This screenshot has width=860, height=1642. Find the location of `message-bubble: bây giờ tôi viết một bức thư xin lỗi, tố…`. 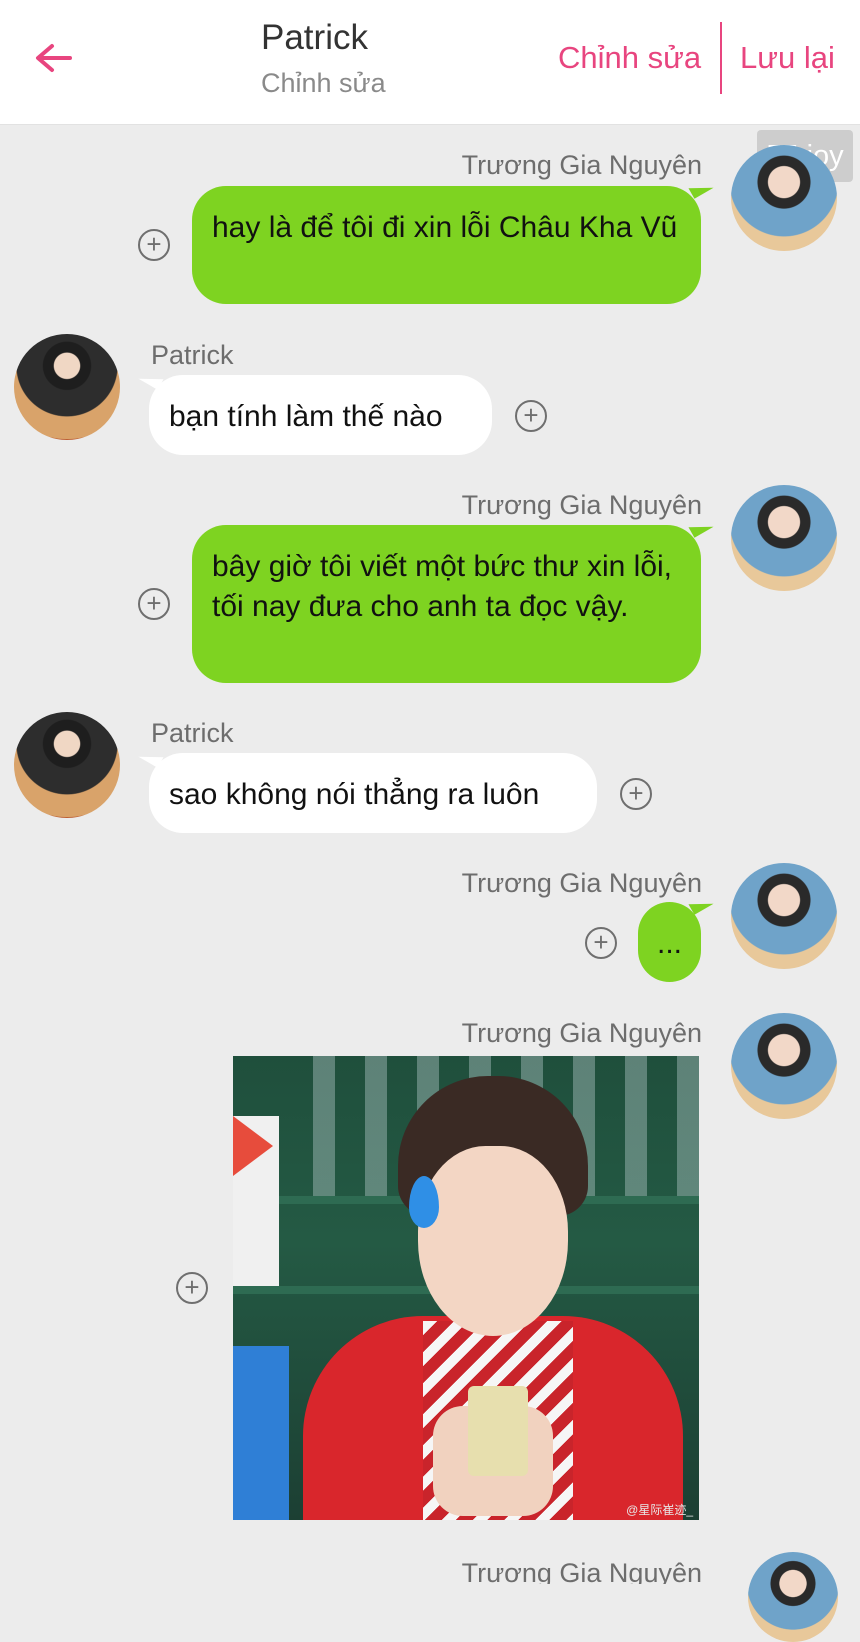

message-bubble: bây giờ tôi viết một bức thư xin lỗi, tố… is located at coordinates (446, 604).